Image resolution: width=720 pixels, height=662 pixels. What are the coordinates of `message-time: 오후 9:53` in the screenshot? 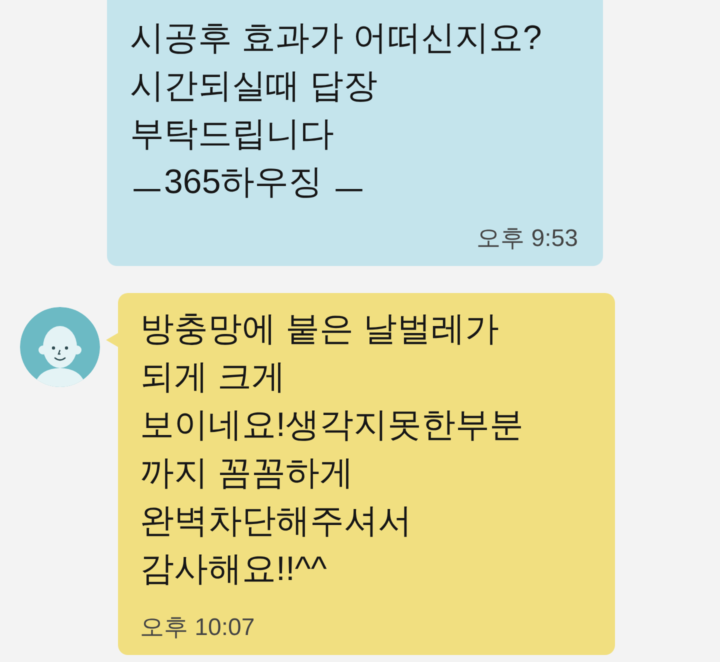 It's located at (527, 239).